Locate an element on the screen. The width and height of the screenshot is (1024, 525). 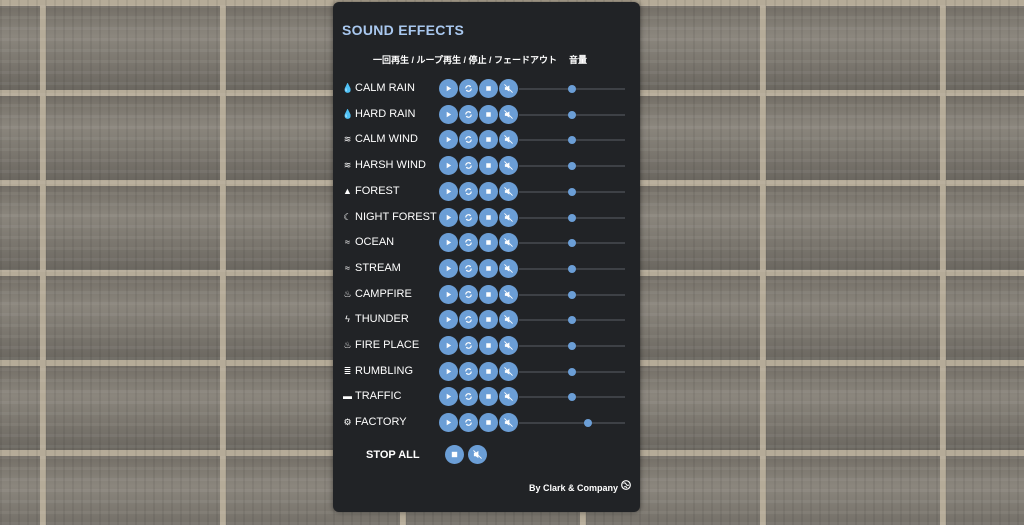
water-drop-icon: 💧 is located at coordinates (348, 88).